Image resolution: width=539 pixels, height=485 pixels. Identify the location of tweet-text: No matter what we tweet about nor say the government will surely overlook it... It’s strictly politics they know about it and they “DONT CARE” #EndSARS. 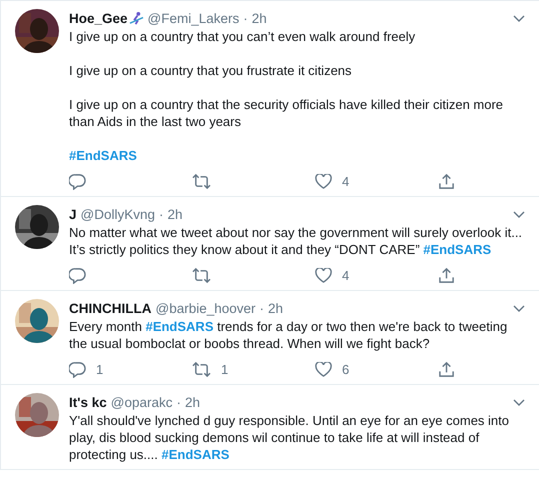
(296, 241).